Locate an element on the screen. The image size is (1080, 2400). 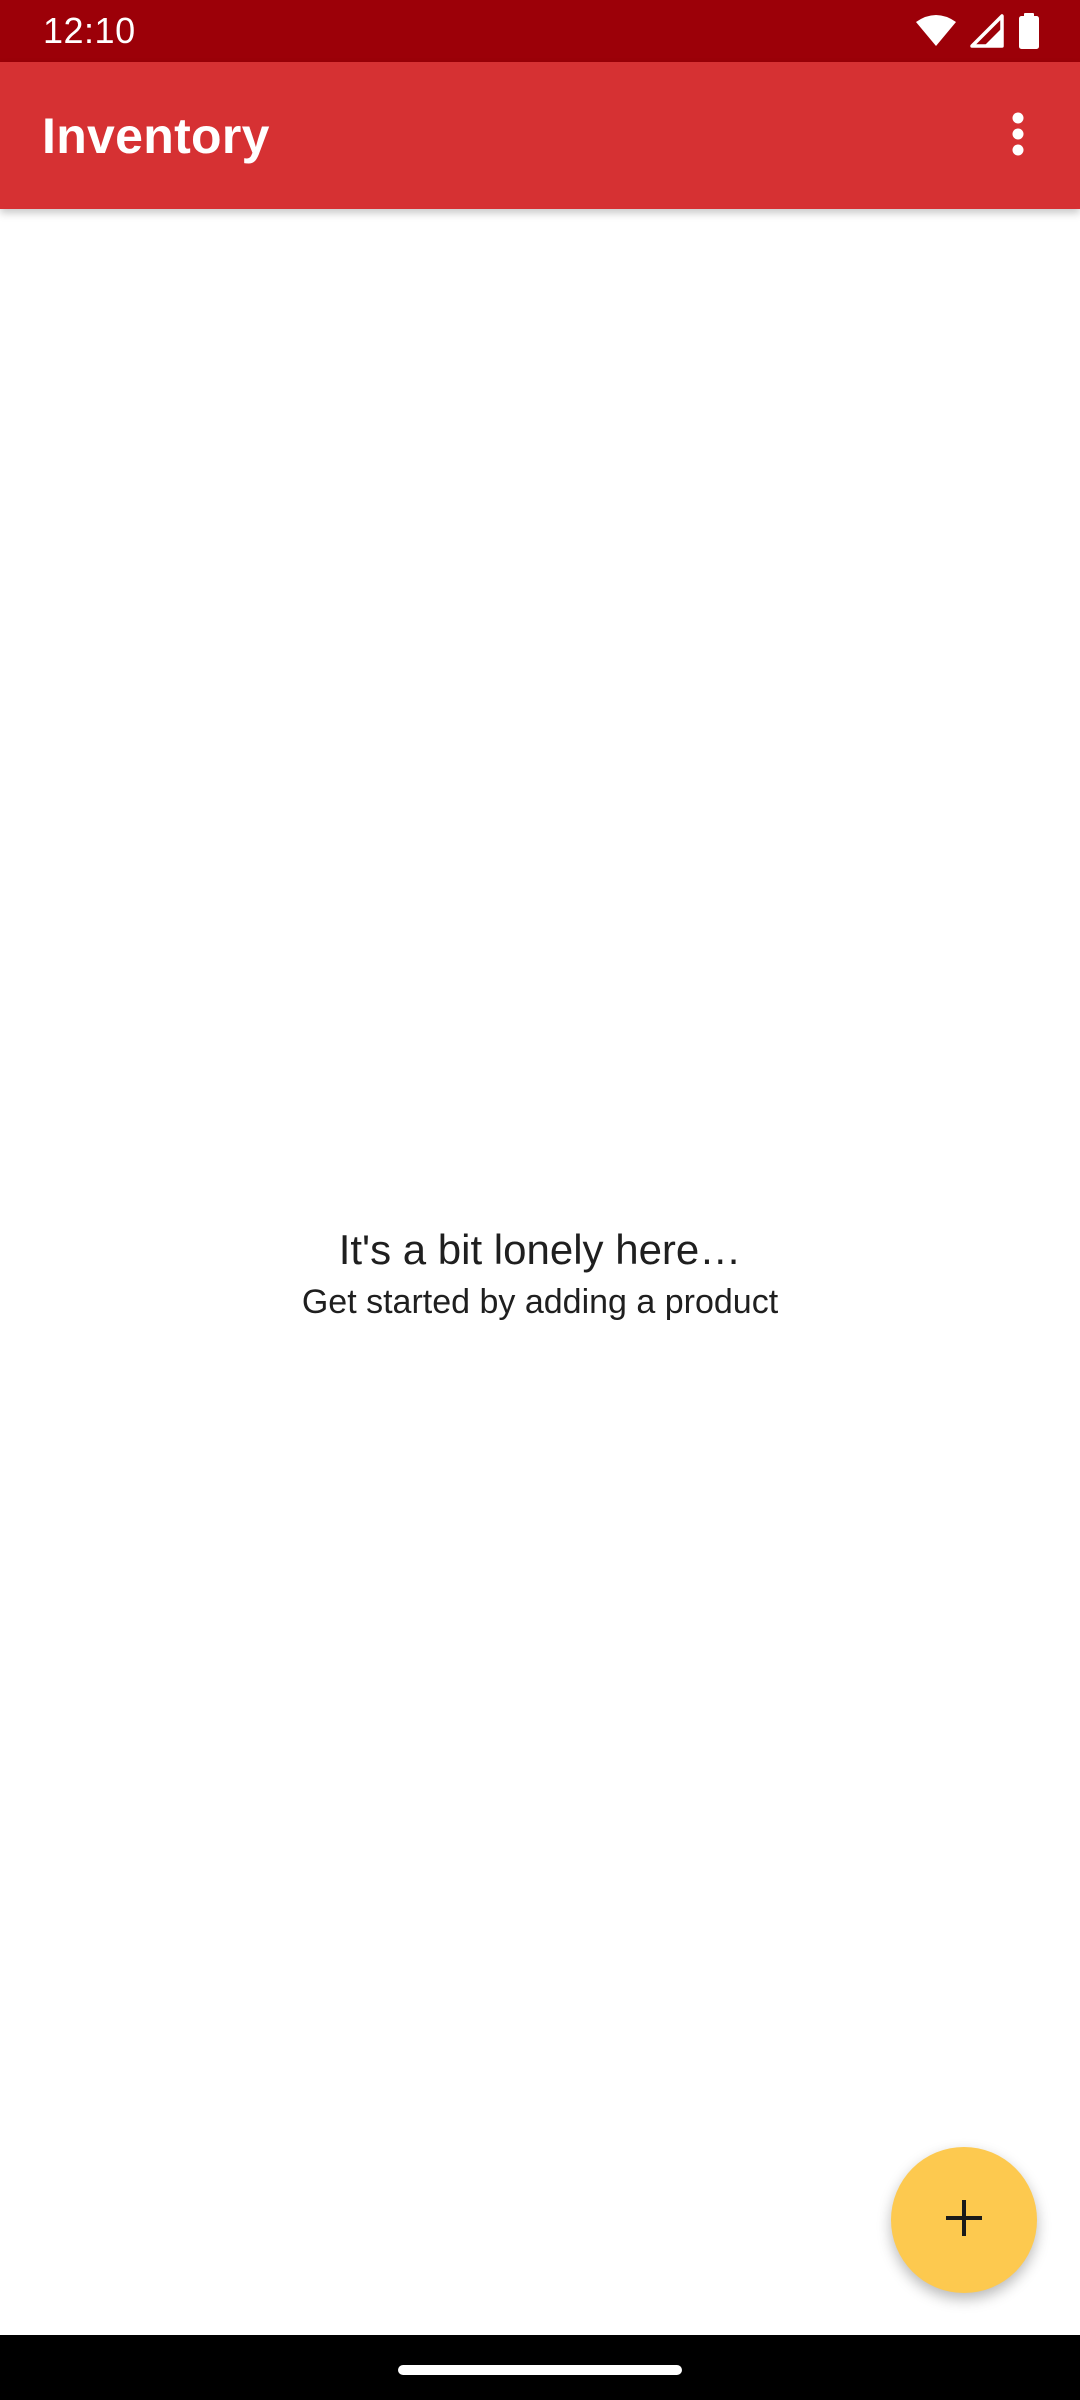
add-product-button is located at coordinates (964, 2220).